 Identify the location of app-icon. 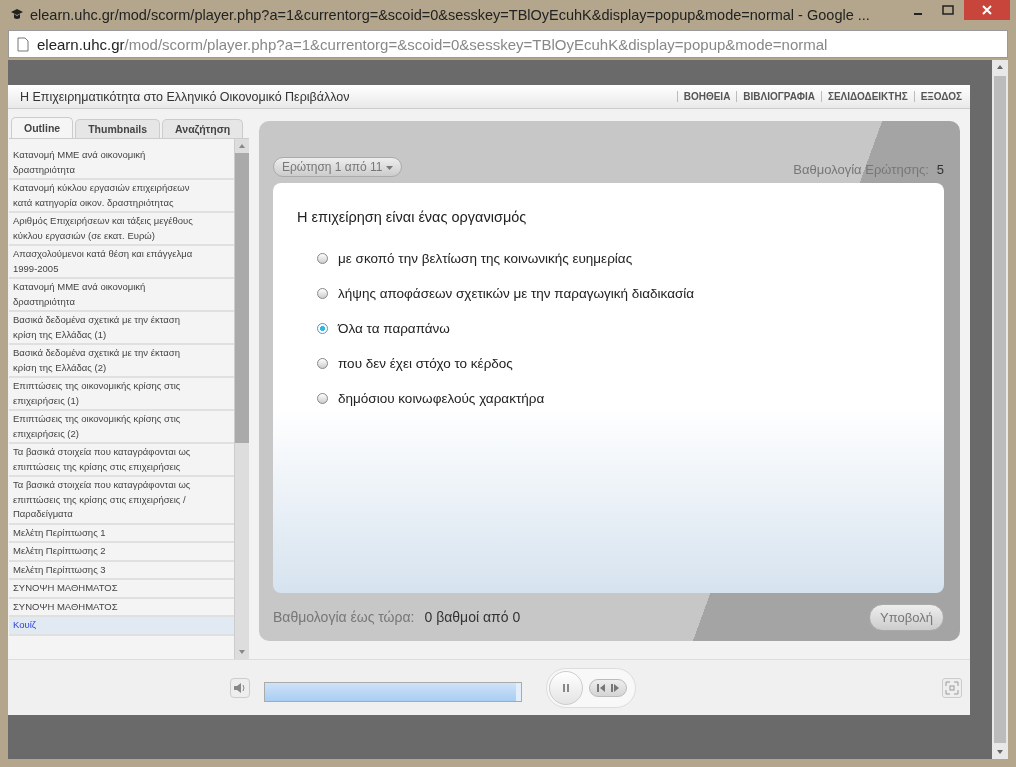
(17, 15).